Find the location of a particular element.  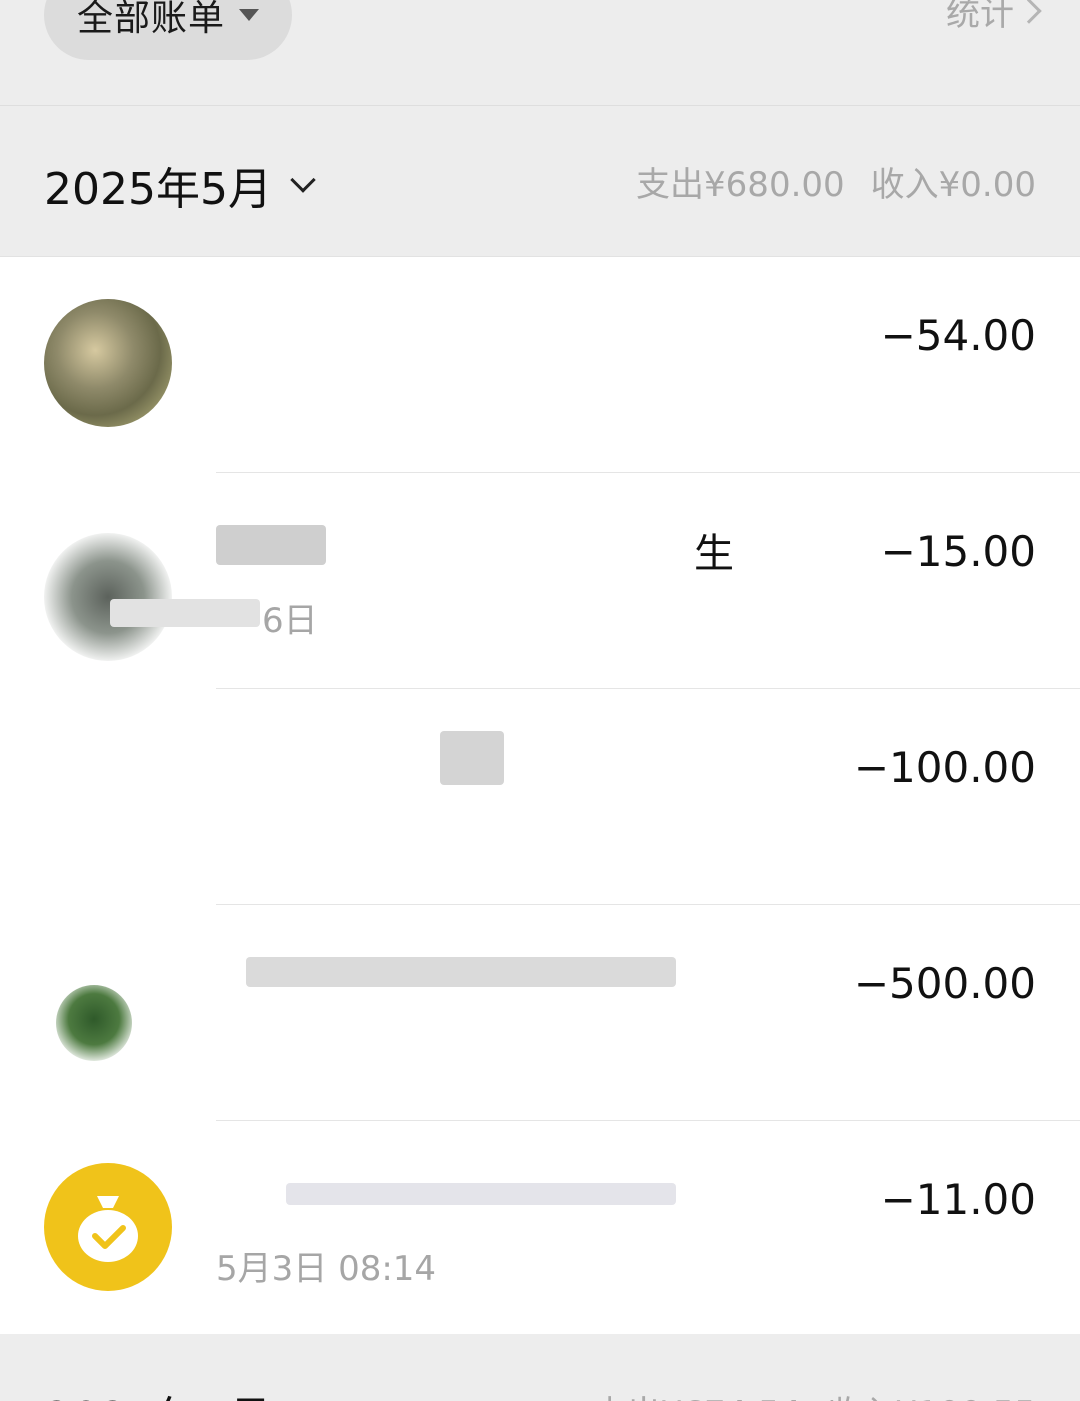

transaction-amount: −54.00 is located at coordinates (958, 335).